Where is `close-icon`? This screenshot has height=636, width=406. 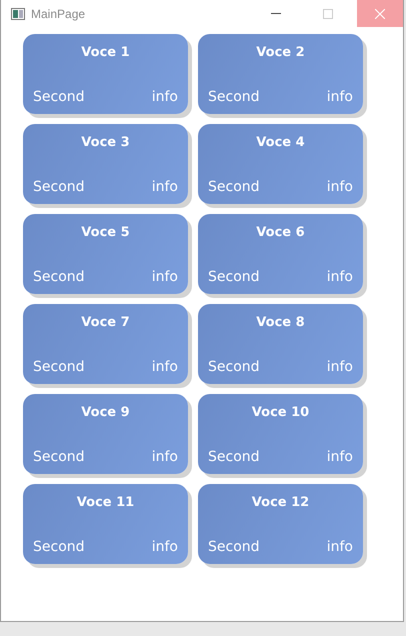 close-icon is located at coordinates (380, 13).